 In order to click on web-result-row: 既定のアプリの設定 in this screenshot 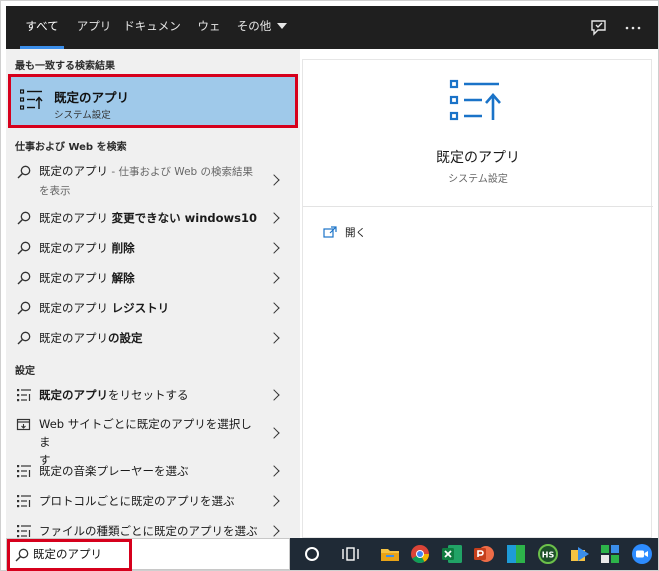, I will do `click(153, 338)`.